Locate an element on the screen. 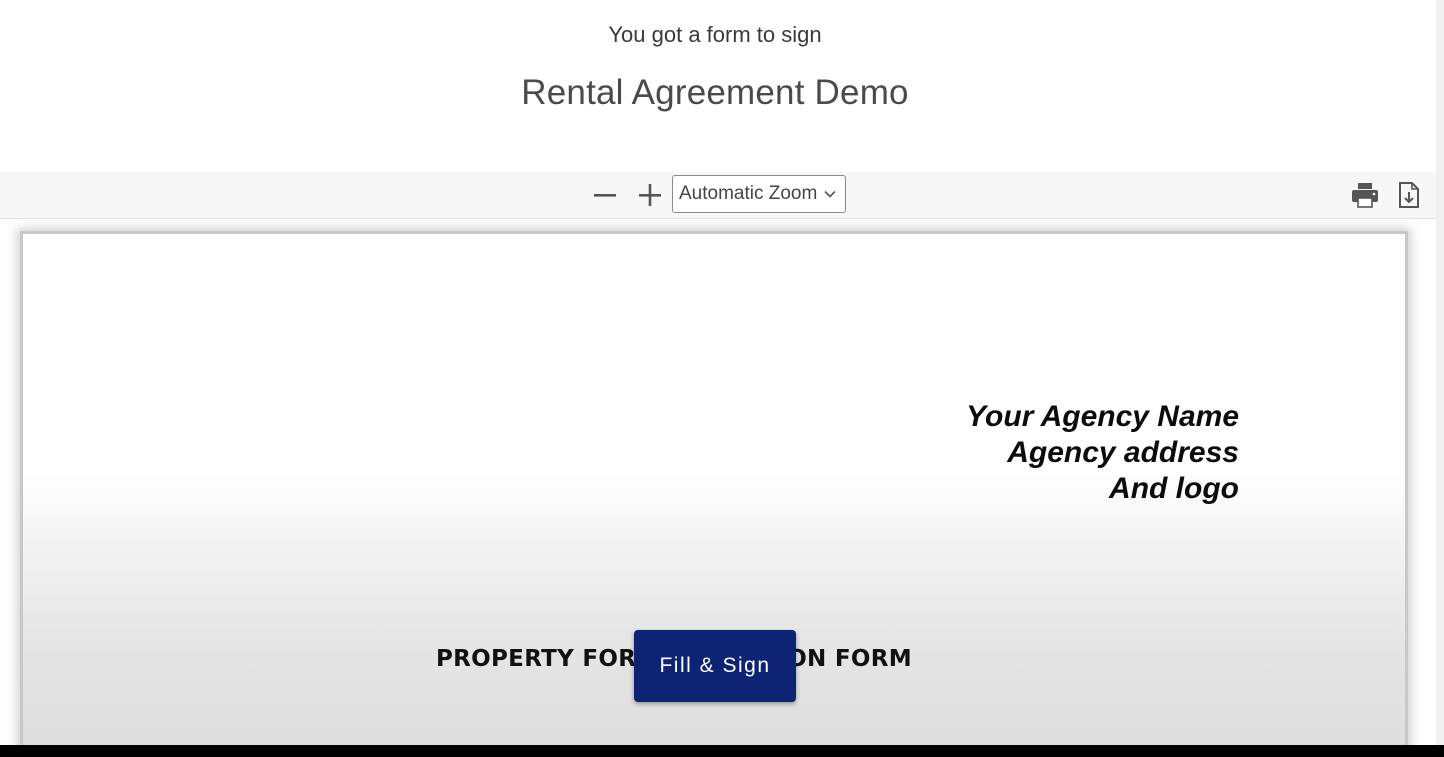  chevron-down-icon is located at coordinates (830, 194).